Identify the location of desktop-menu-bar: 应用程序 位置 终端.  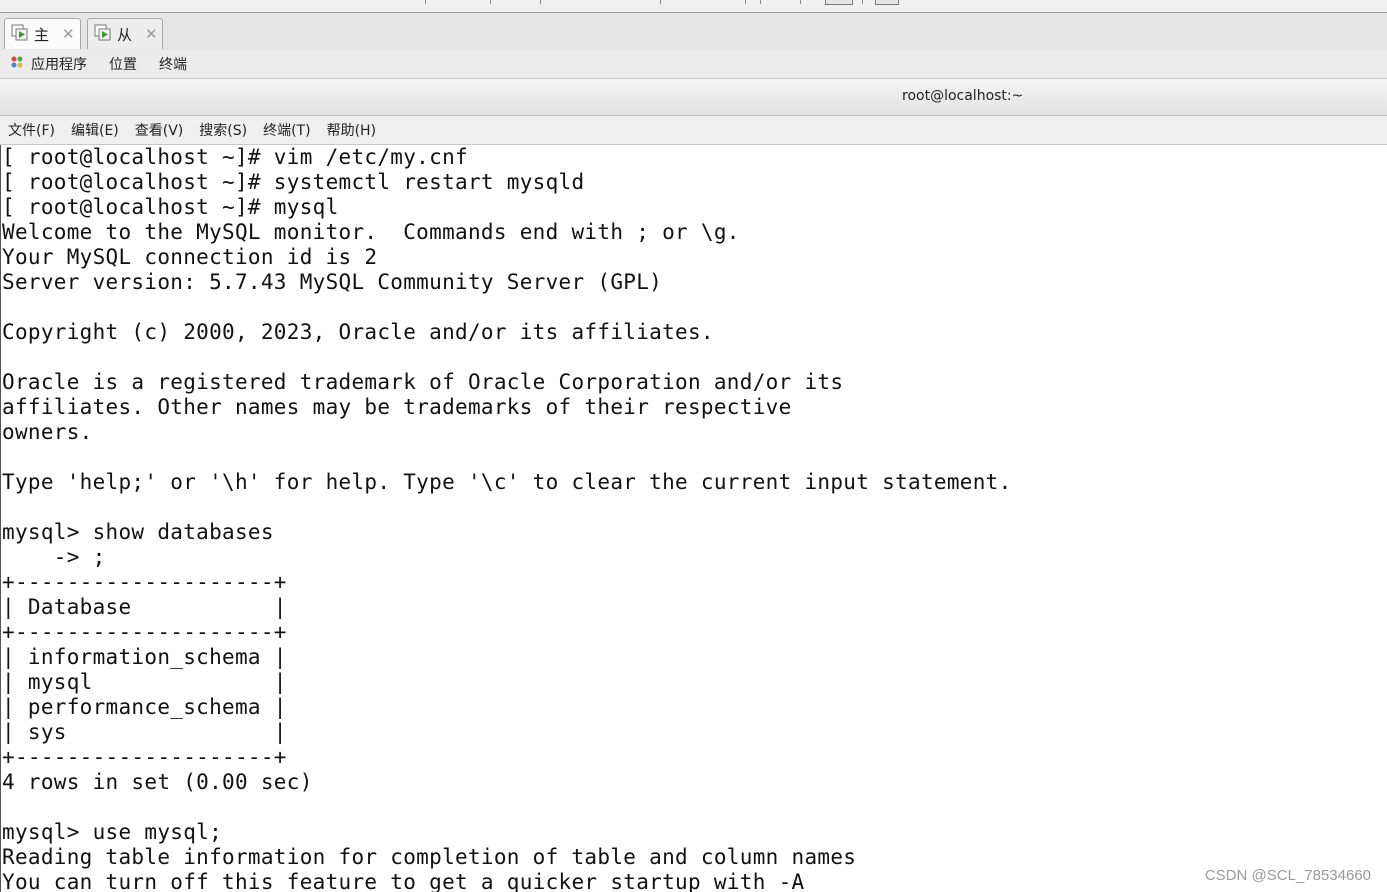
(693, 64).